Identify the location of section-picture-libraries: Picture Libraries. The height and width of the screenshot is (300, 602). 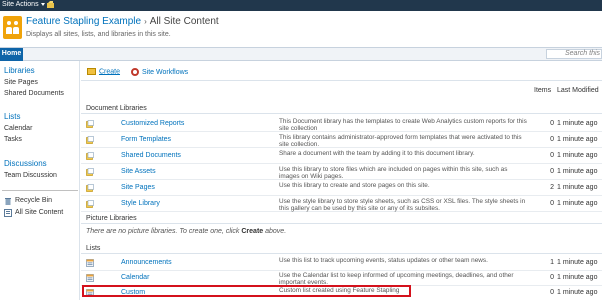
(341, 219).